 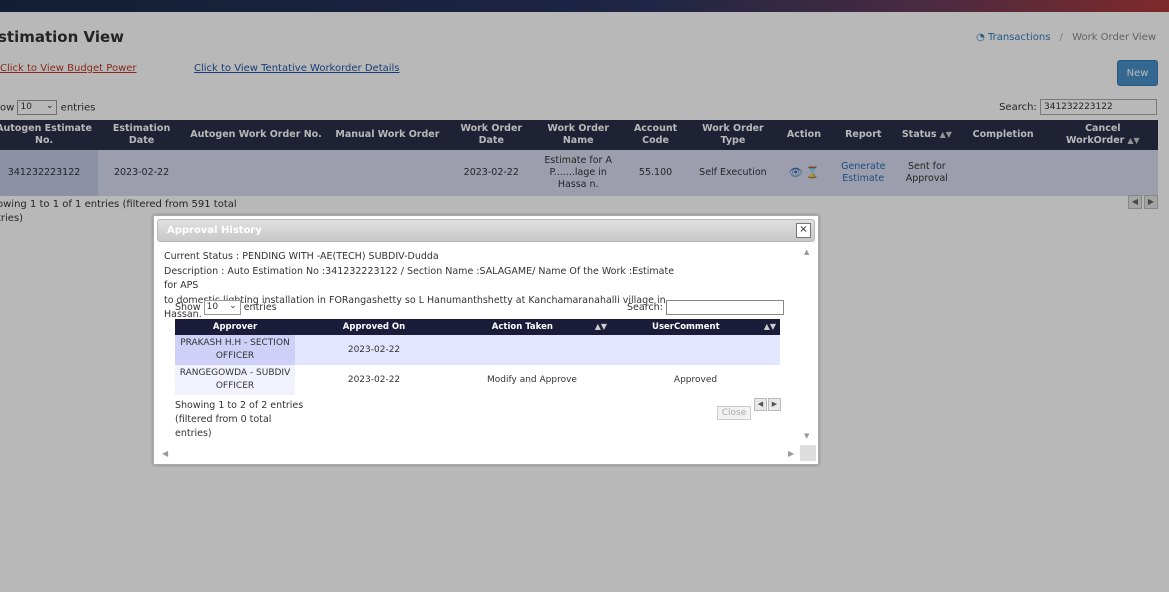 What do you see at coordinates (806, 436) in the screenshot?
I see `scroll-down-icon: ▼` at bounding box center [806, 436].